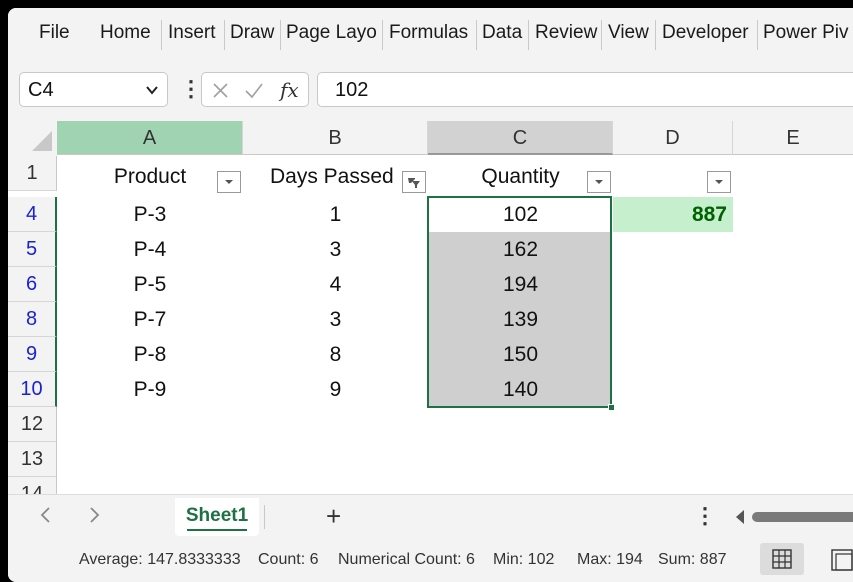 Image resolution: width=853 pixels, height=582 pixels. I want to click on select-all-triangle-icon, so click(42, 141).